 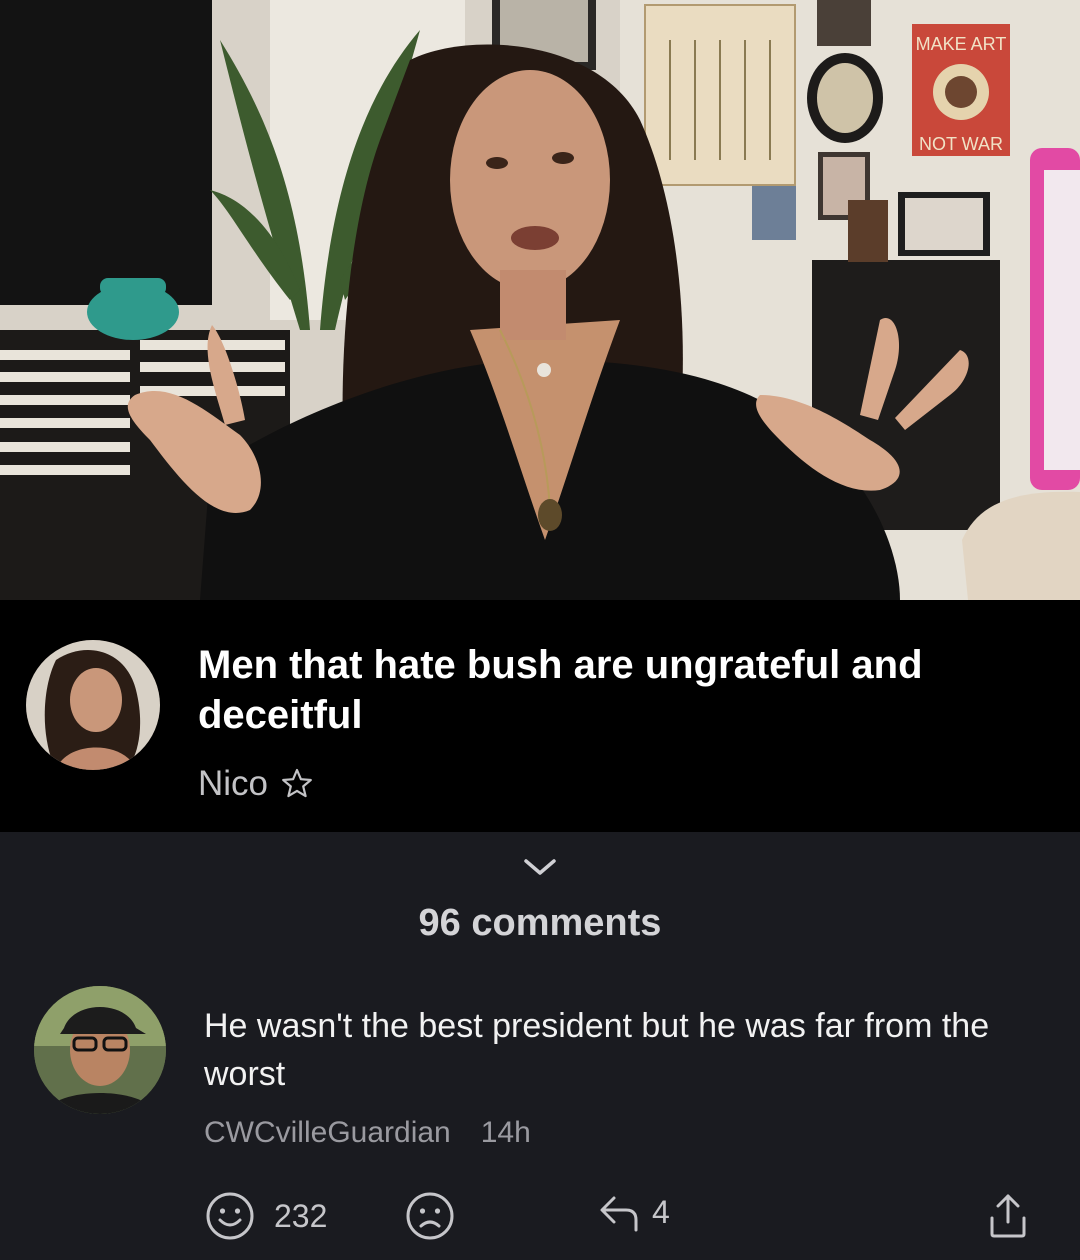 I want to click on comment-actions: 232 4, so click(x=540, y=1220).